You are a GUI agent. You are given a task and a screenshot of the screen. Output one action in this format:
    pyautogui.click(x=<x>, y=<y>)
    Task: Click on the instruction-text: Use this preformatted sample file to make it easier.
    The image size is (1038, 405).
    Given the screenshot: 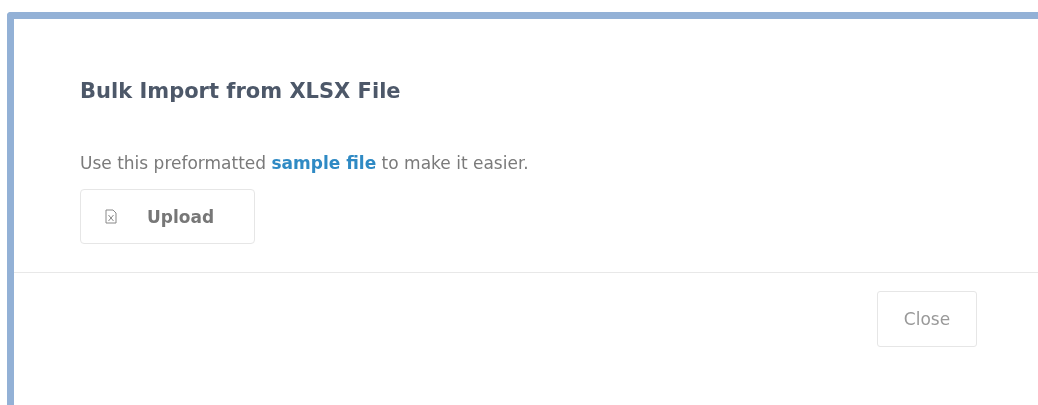 What is the action you would take?
    pyautogui.click(x=305, y=163)
    